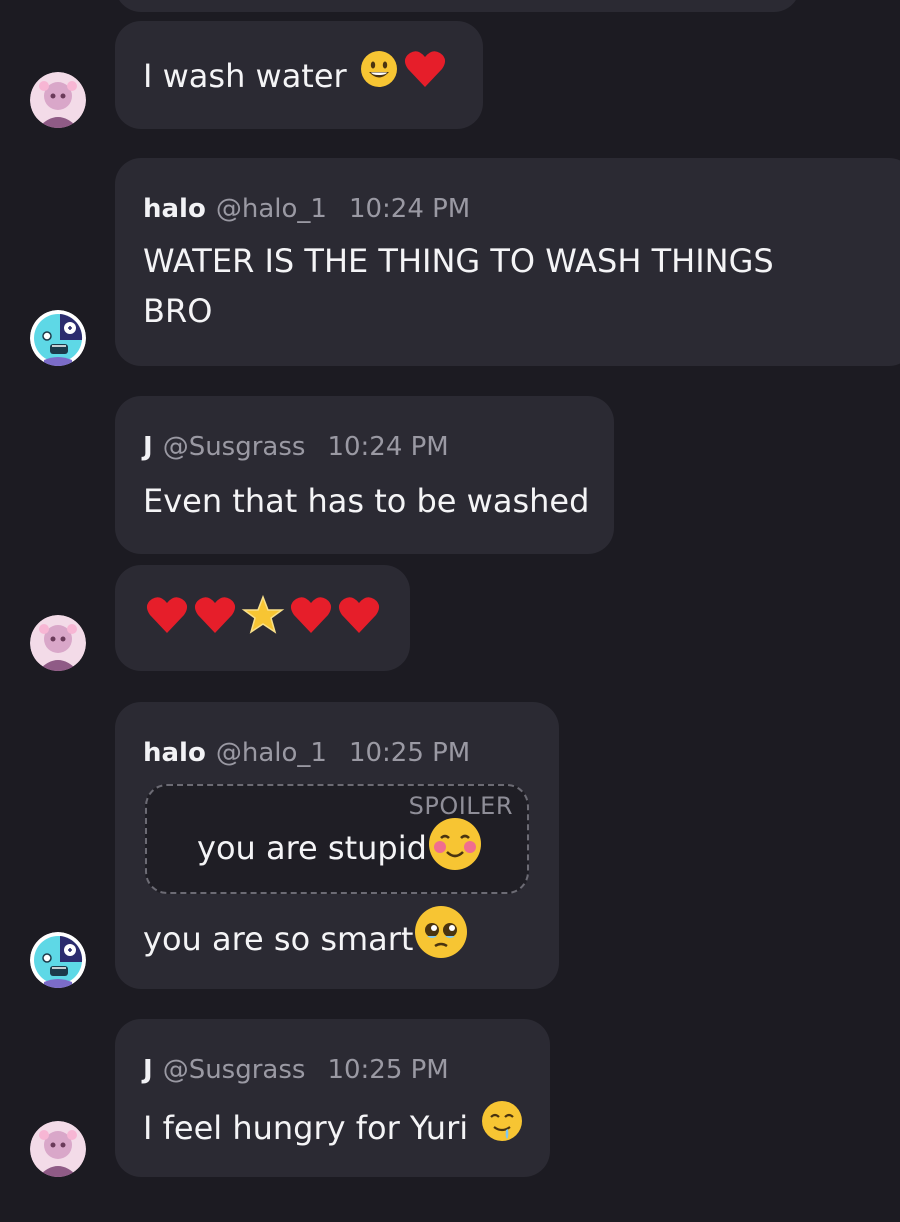 The image size is (900, 1222). What do you see at coordinates (312, 848) in the screenshot?
I see `spoiler-text: you are stupid` at bounding box center [312, 848].